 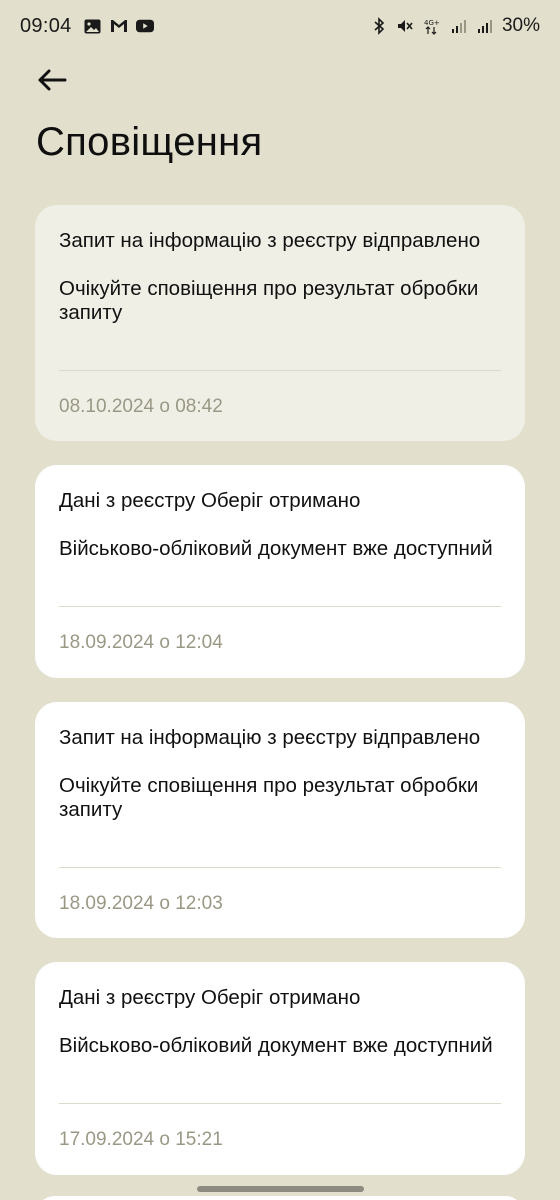 I want to click on bluetooth-icon, so click(x=379, y=26).